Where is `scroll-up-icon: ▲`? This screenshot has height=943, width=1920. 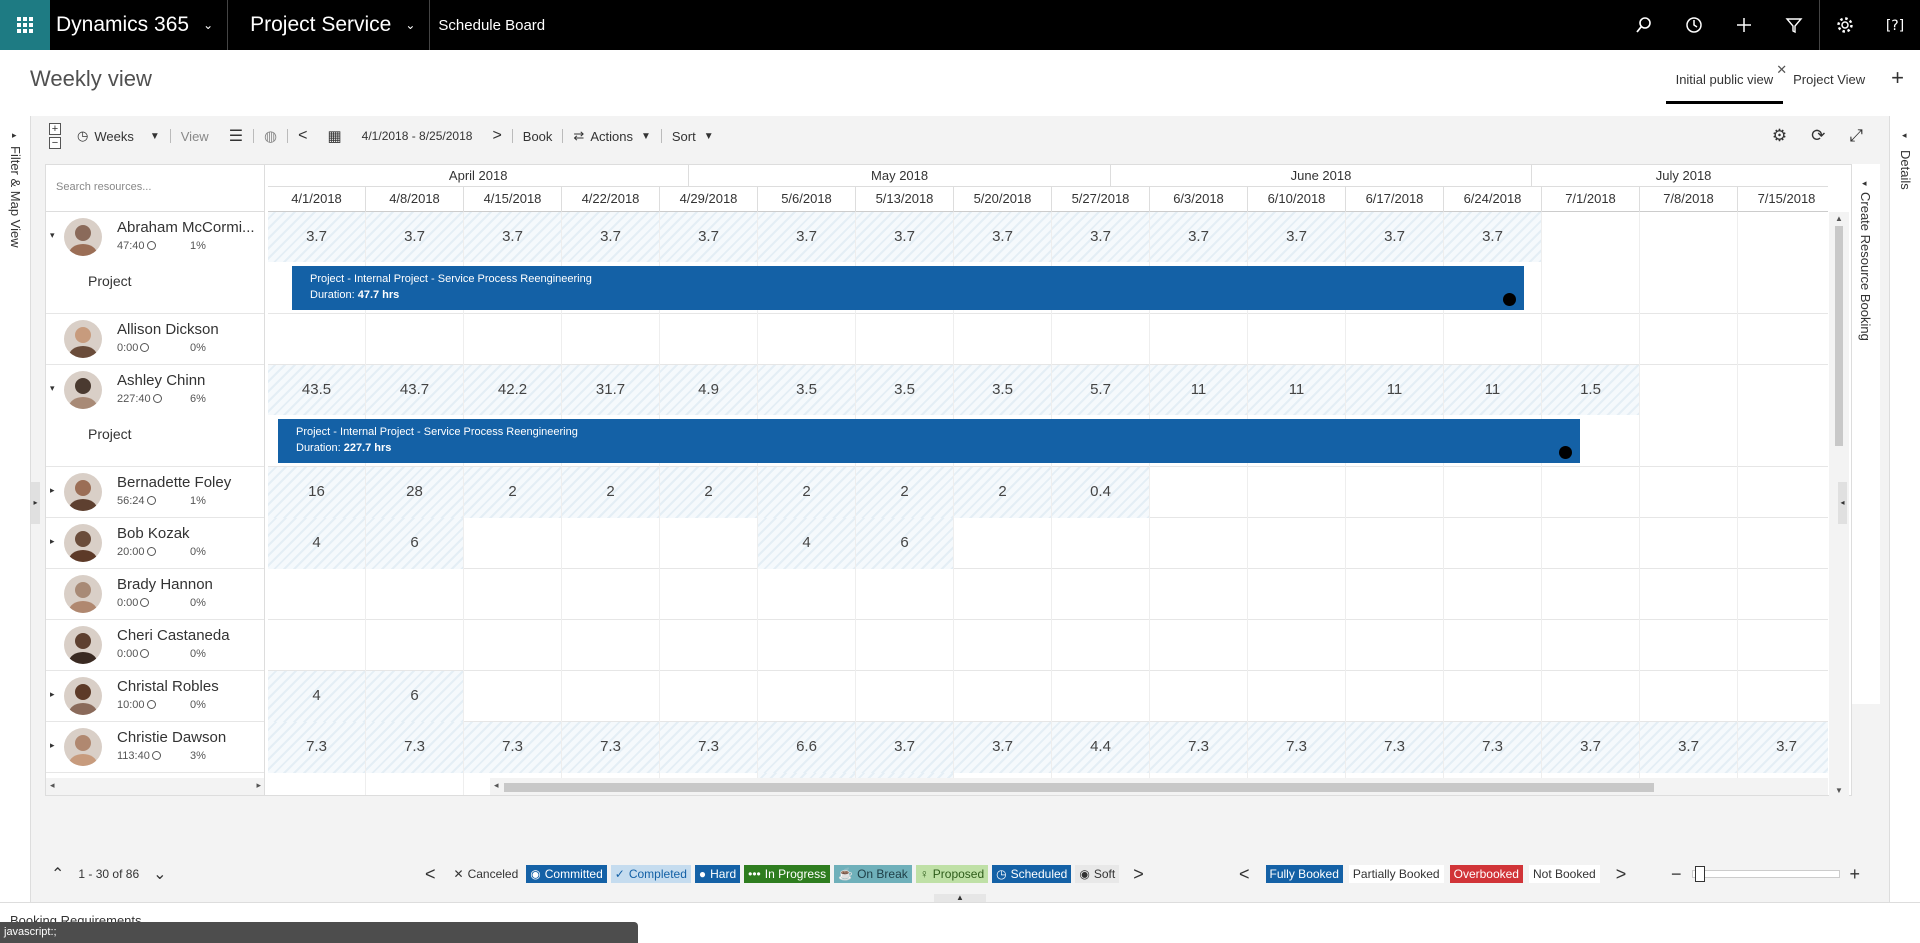 scroll-up-icon: ▲ is located at coordinates (1839, 218).